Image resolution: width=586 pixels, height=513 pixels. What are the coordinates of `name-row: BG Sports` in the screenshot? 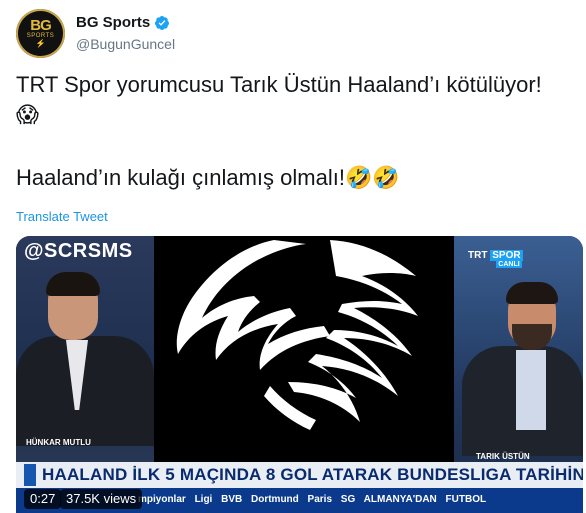 It's located at (123, 22).